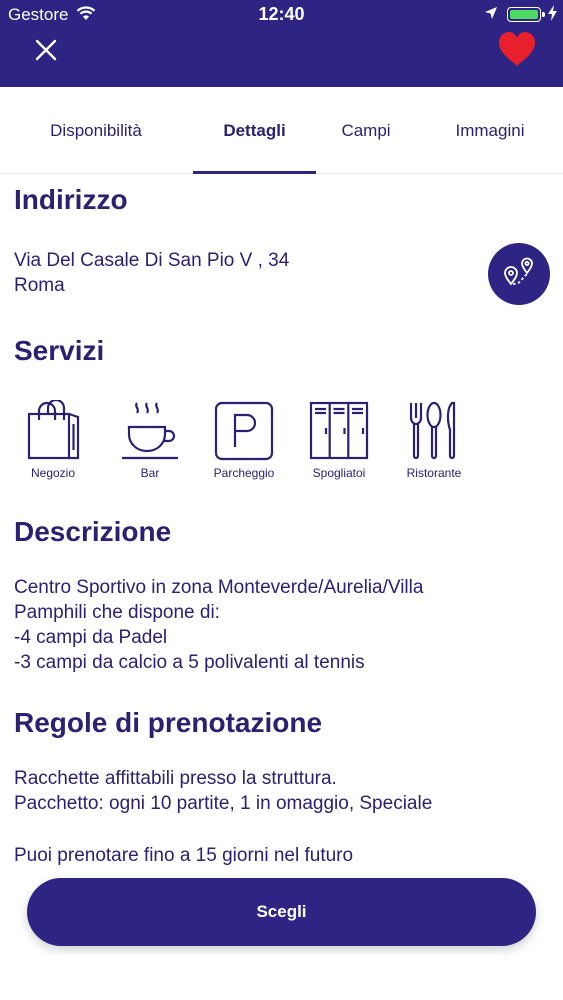  Describe the element at coordinates (244, 431) in the screenshot. I see `parking-icon` at that location.